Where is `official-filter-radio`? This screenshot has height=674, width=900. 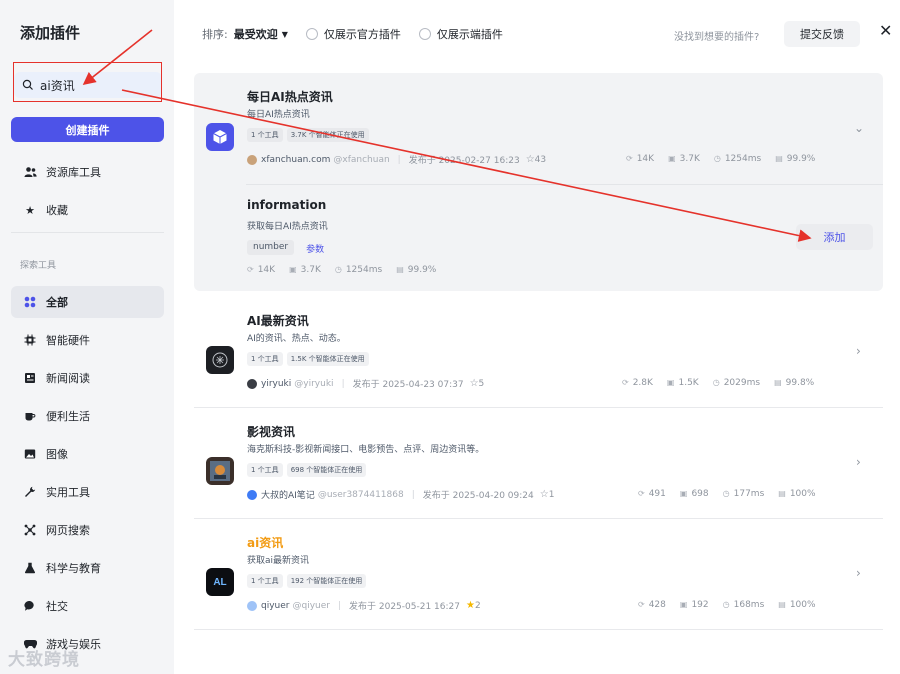 official-filter-radio is located at coordinates (311, 34).